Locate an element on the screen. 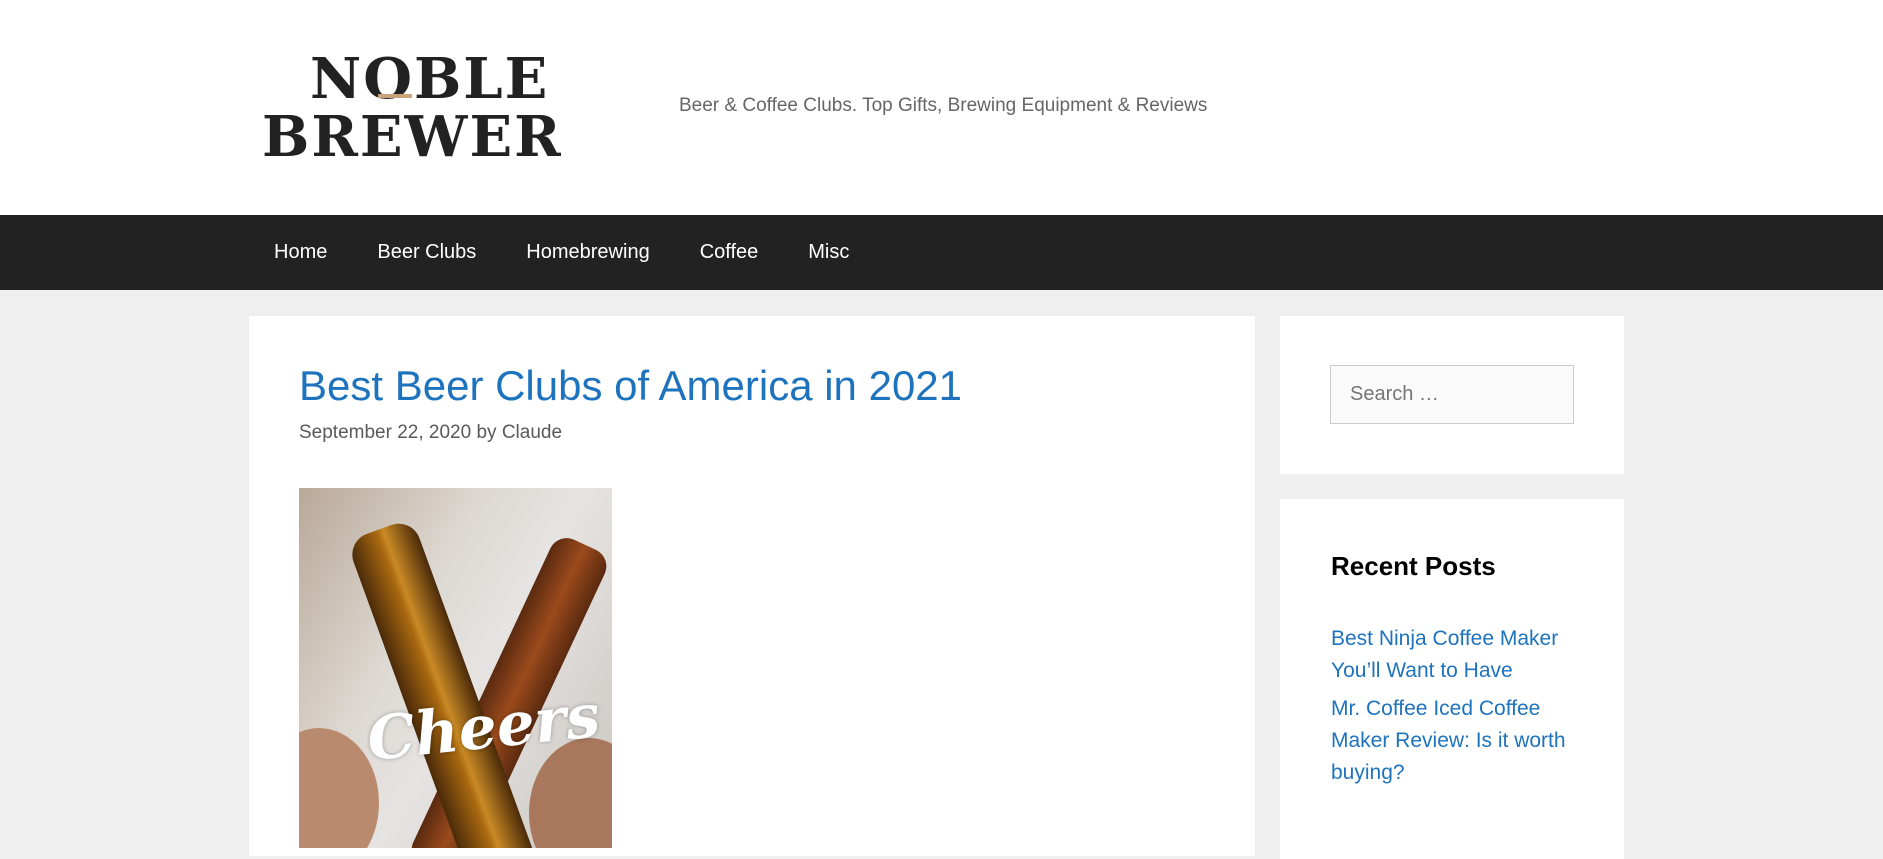 The width and height of the screenshot is (1883, 859). nav-item-beer-clubs: Beer Clubs is located at coordinates (426, 252).